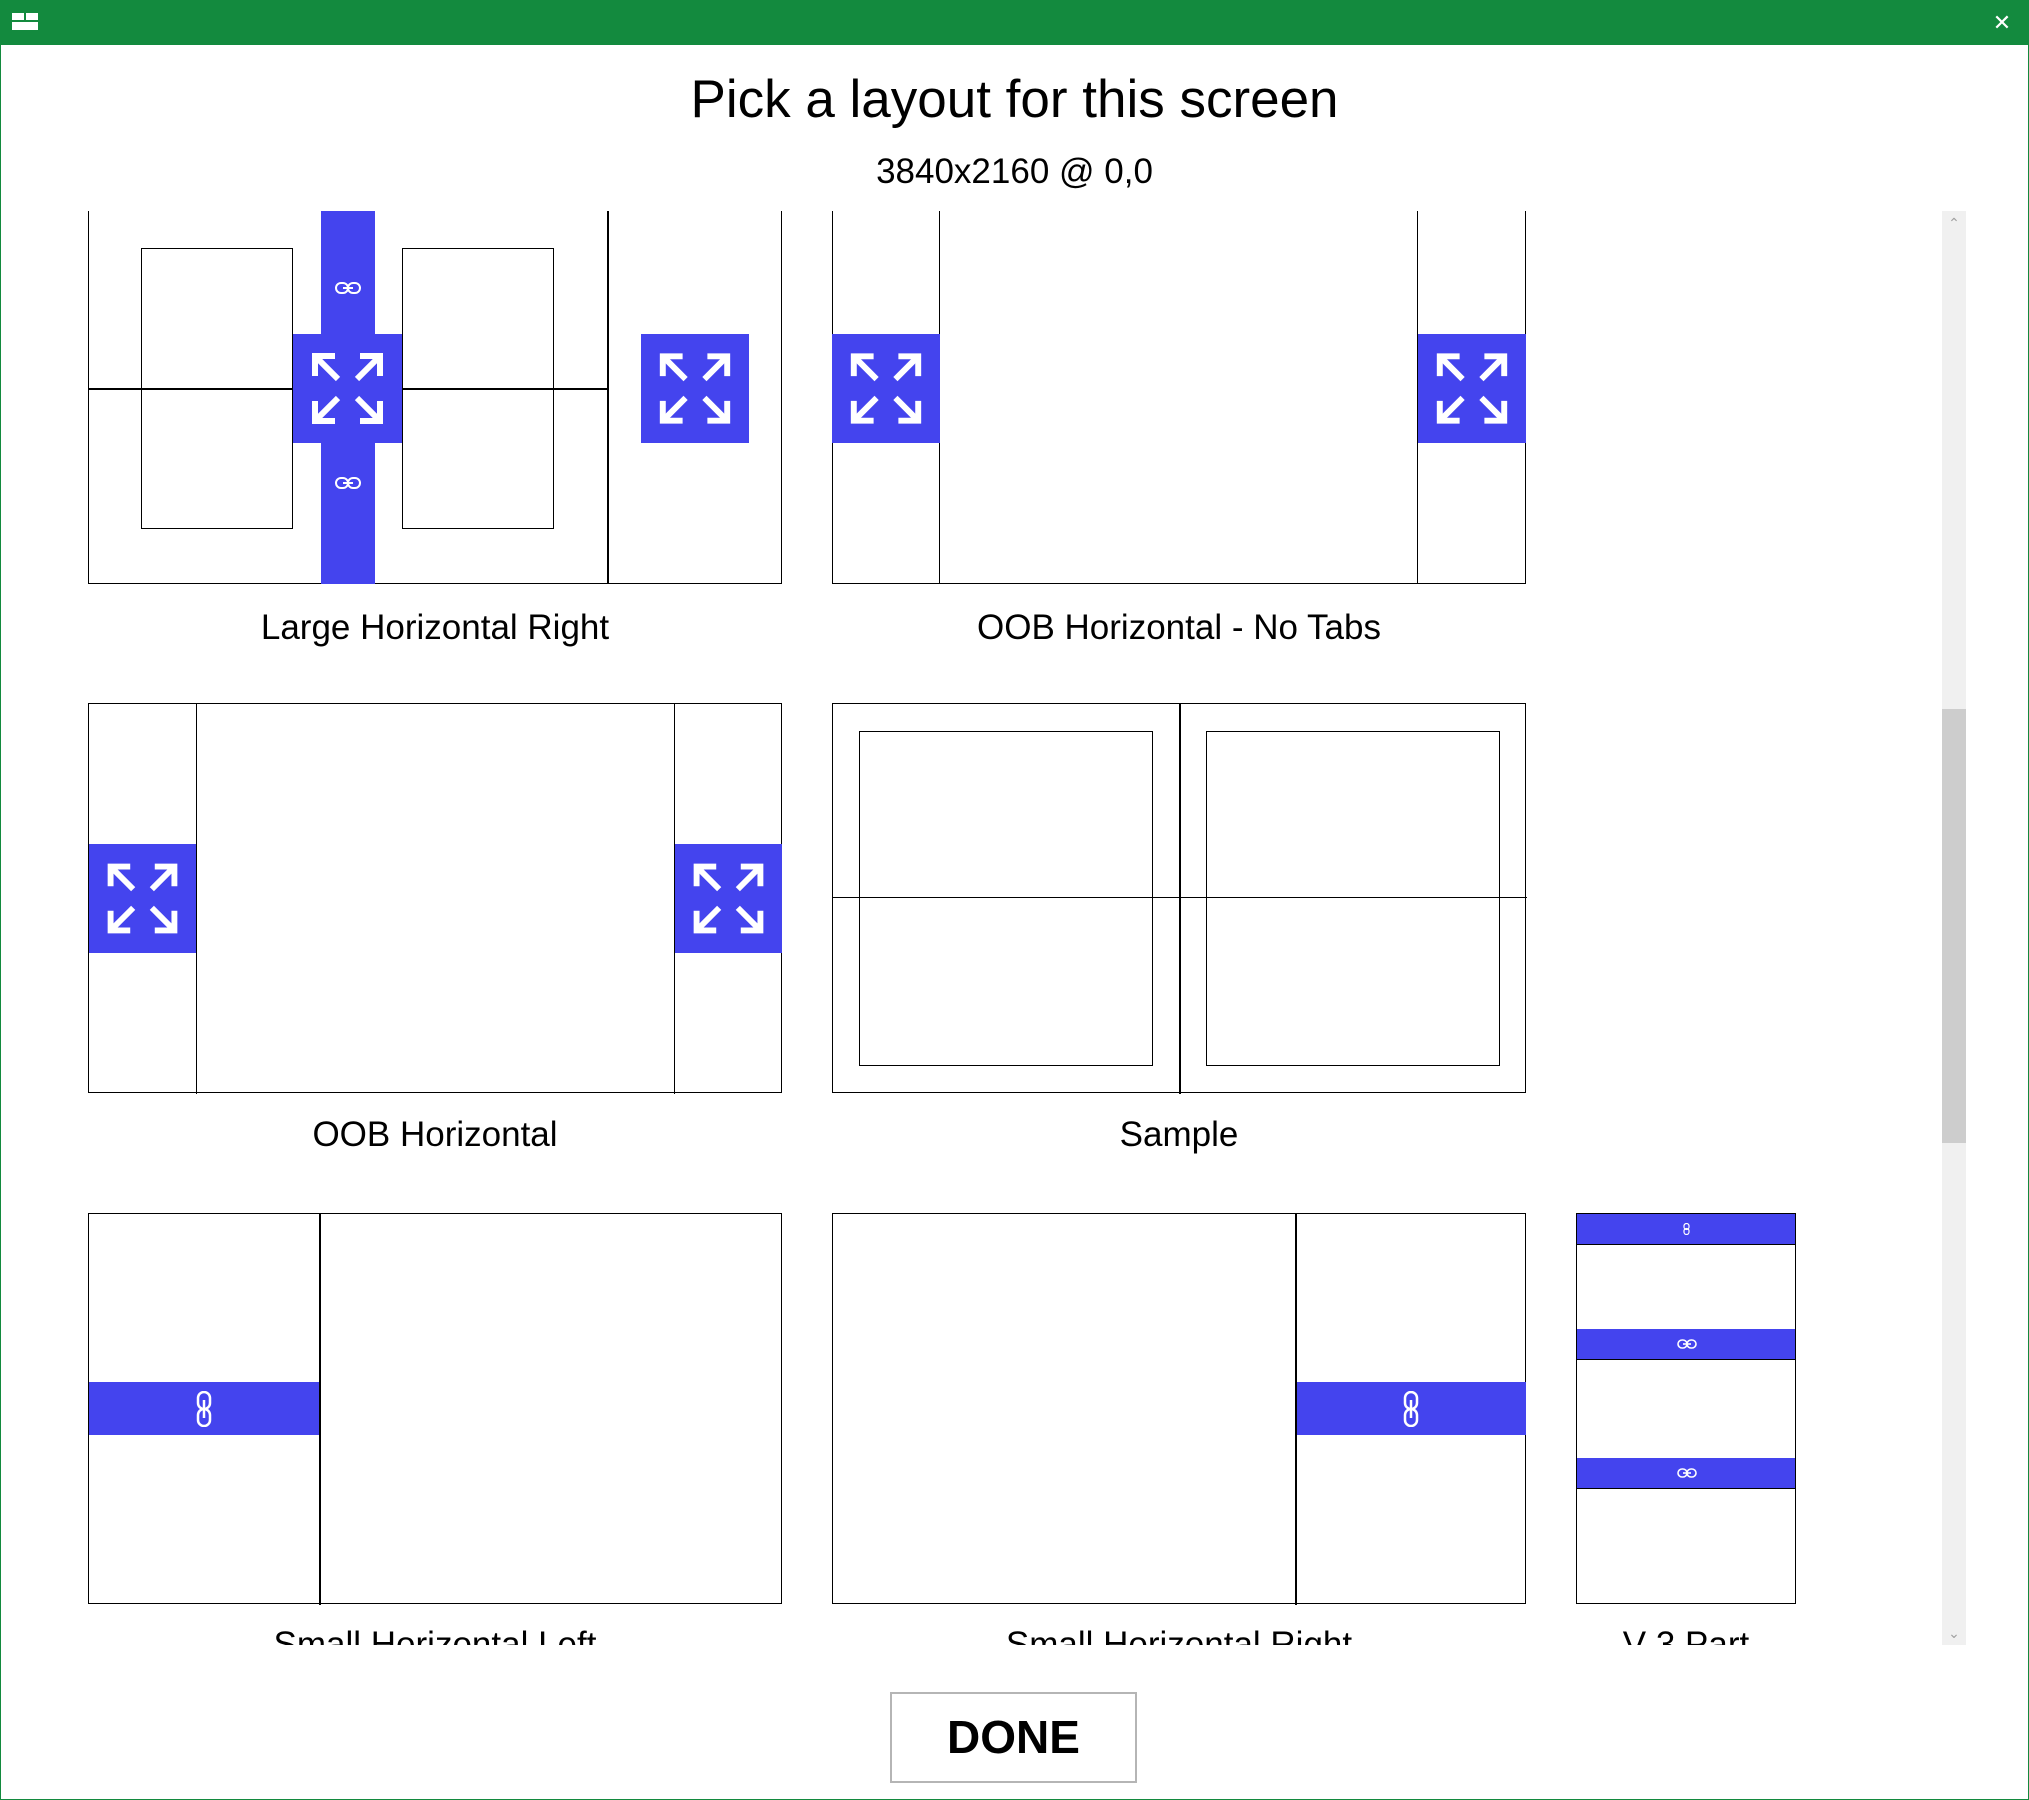 Image resolution: width=2029 pixels, height=1800 pixels. Describe the element at coordinates (1179, 1134) in the screenshot. I see `layout-name: Sample` at that location.